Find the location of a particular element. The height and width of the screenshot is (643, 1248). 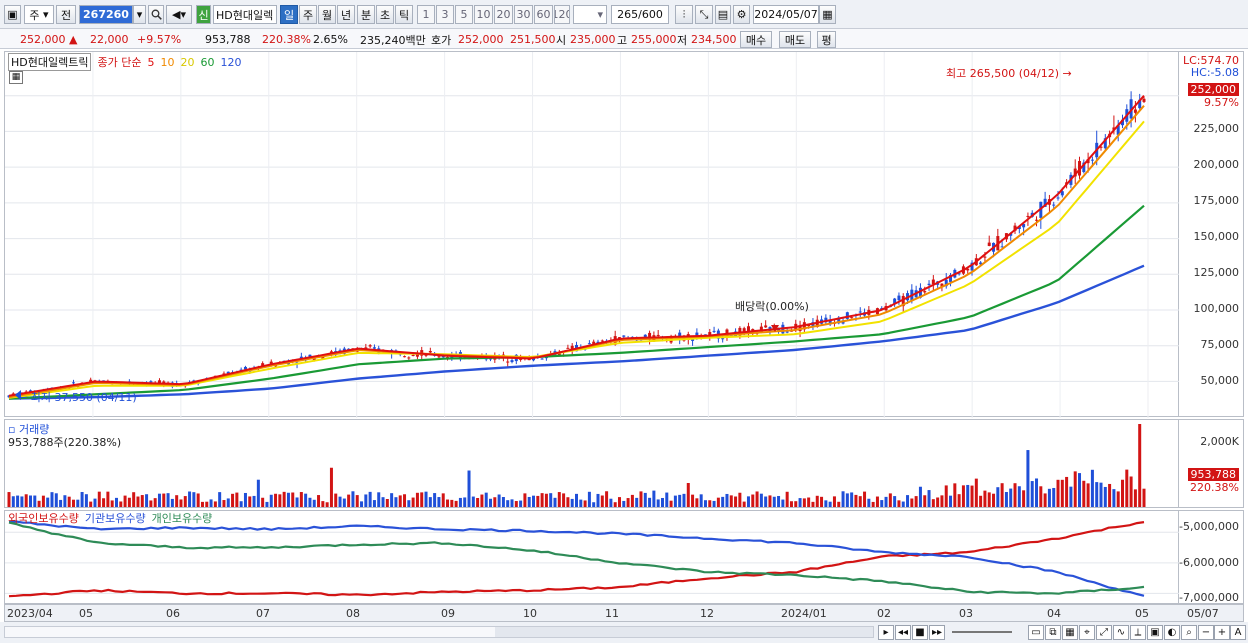

interval-3: 3 is located at coordinates (445, 14).